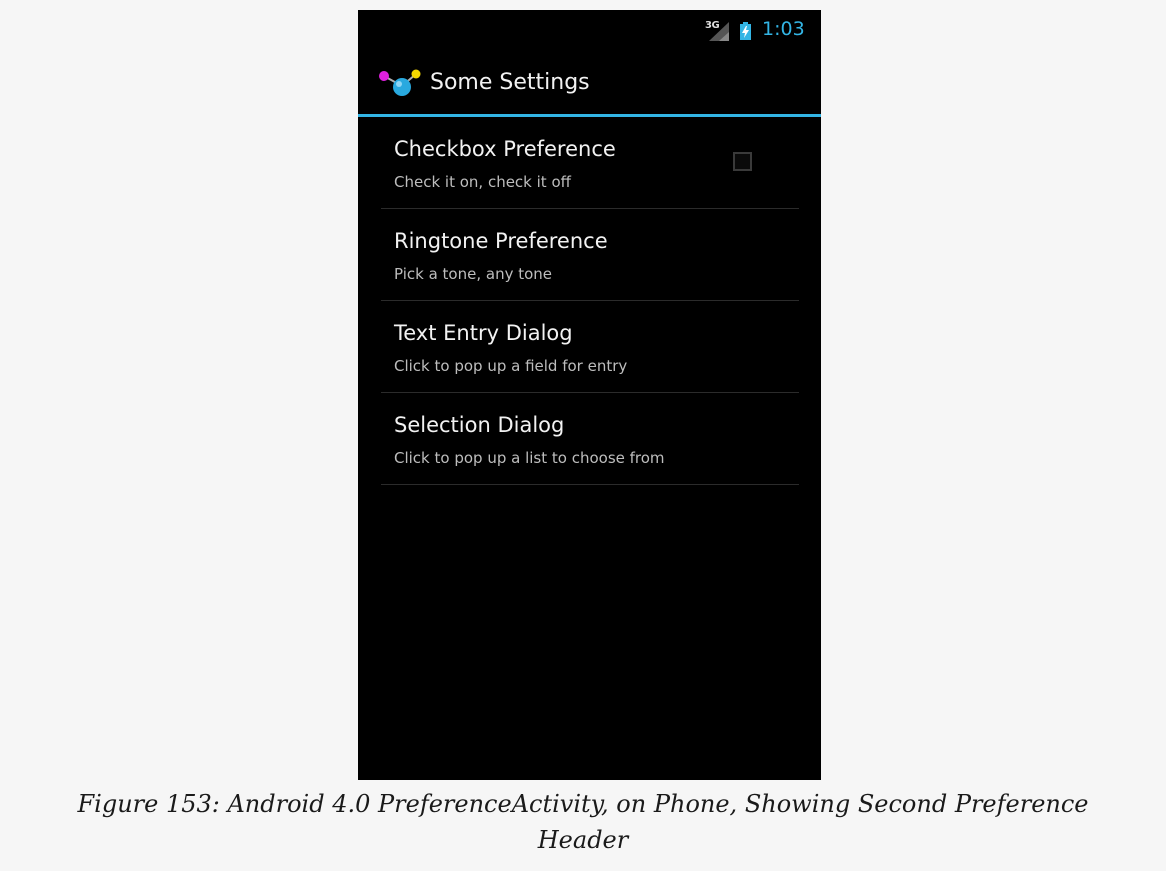 The height and width of the screenshot is (871, 1166). What do you see at coordinates (482, 182) in the screenshot?
I see `preference-summary: Check it on, check it off` at bounding box center [482, 182].